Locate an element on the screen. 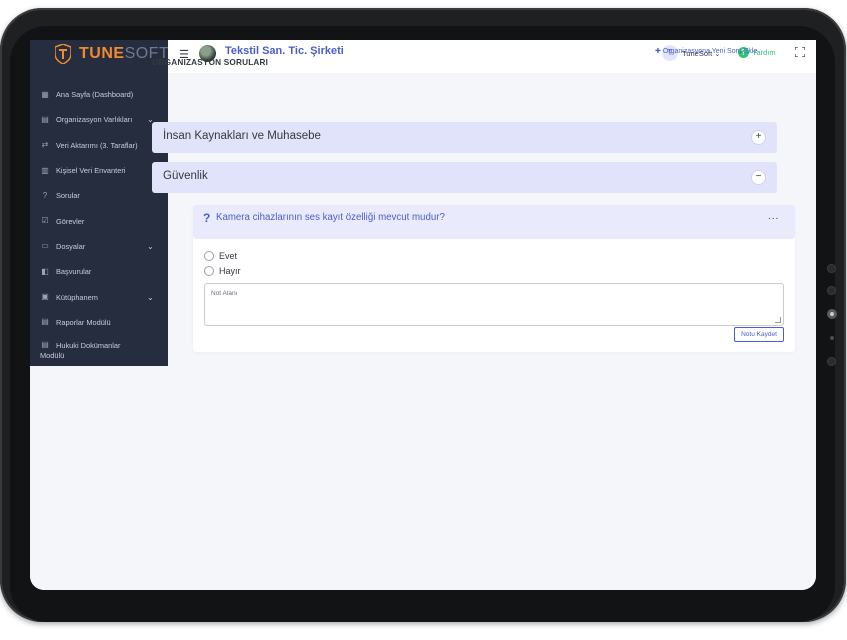 Image resolution: width=847 pixels, height=640 pixels. question-icon: ? is located at coordinates (45, 195).